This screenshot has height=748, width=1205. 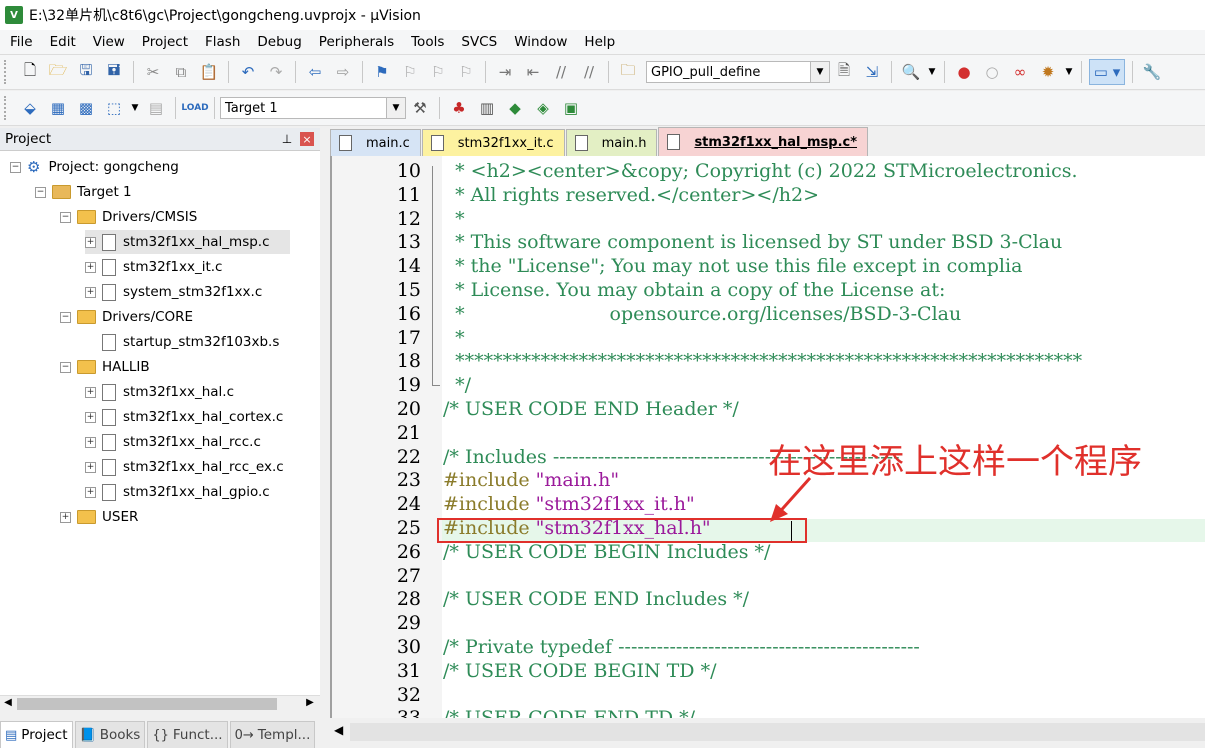 What do you see at coordinates (153, 267) in the screenshot?
I see `tree-node: + stm32f1xx_it.c` at bounding box center [153, 267].